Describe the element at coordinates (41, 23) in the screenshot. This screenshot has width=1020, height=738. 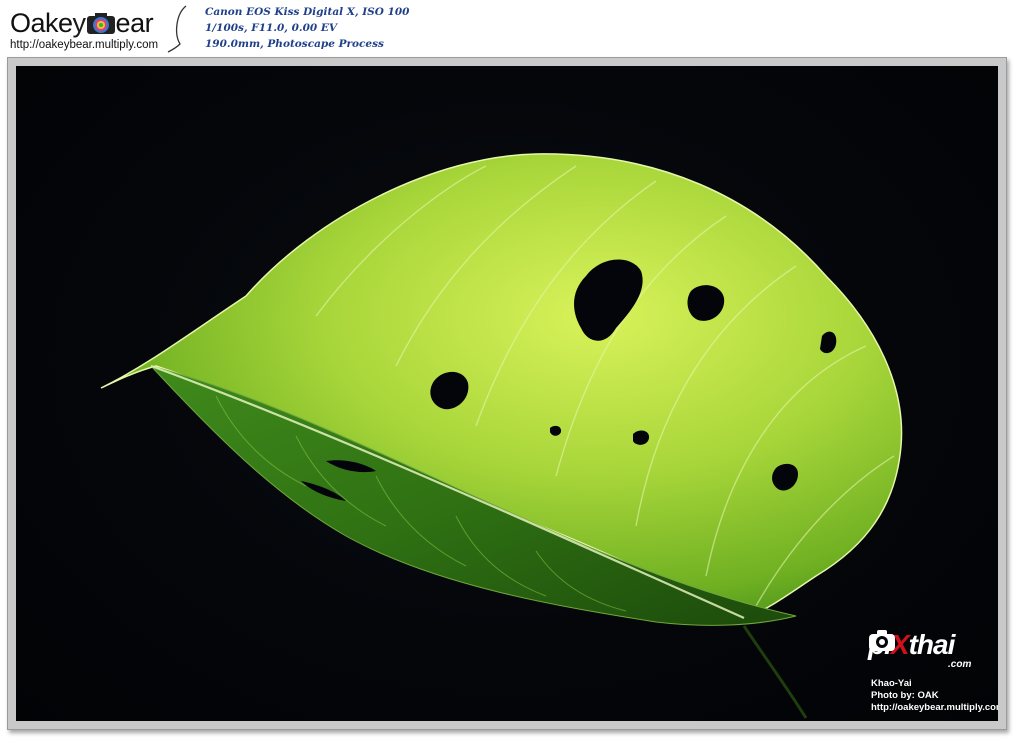
I see `logo-text-before: Oake` at that location.